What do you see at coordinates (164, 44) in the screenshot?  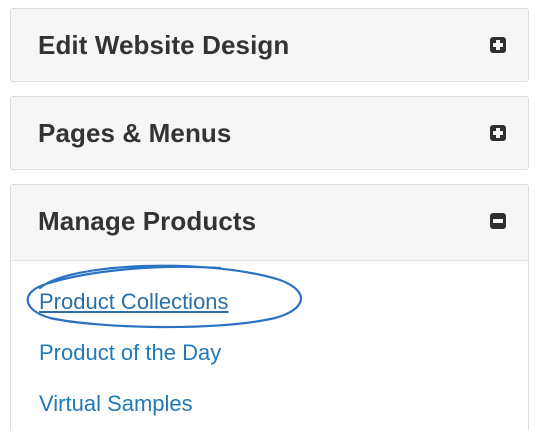 I see `panel-title: Edit Website Design` at bounding box center [164, 44].